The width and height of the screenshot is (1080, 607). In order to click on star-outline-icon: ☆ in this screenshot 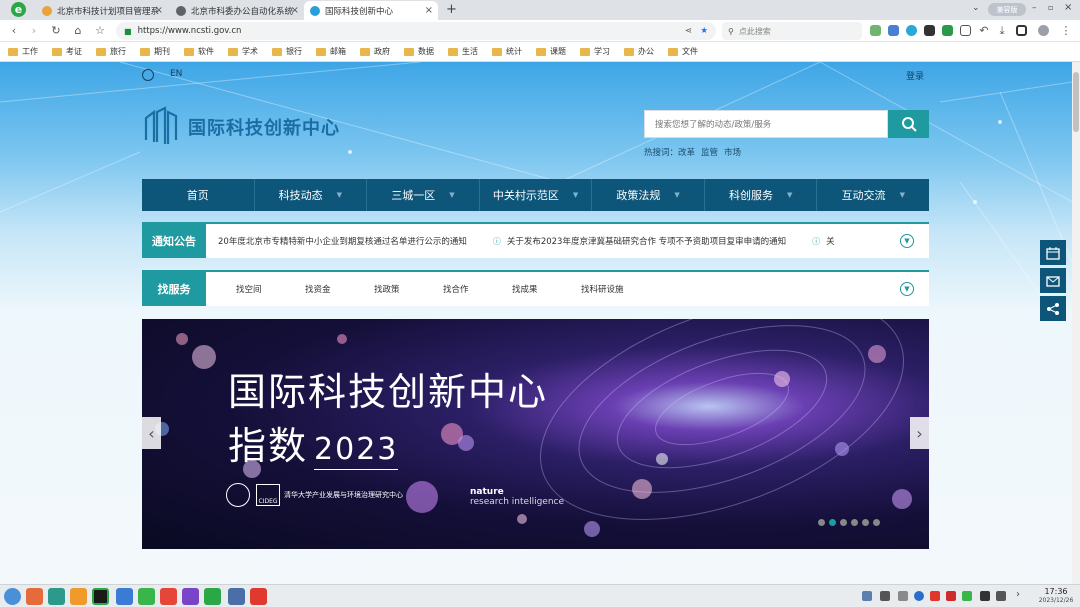, I will do `click(100, 31)`.